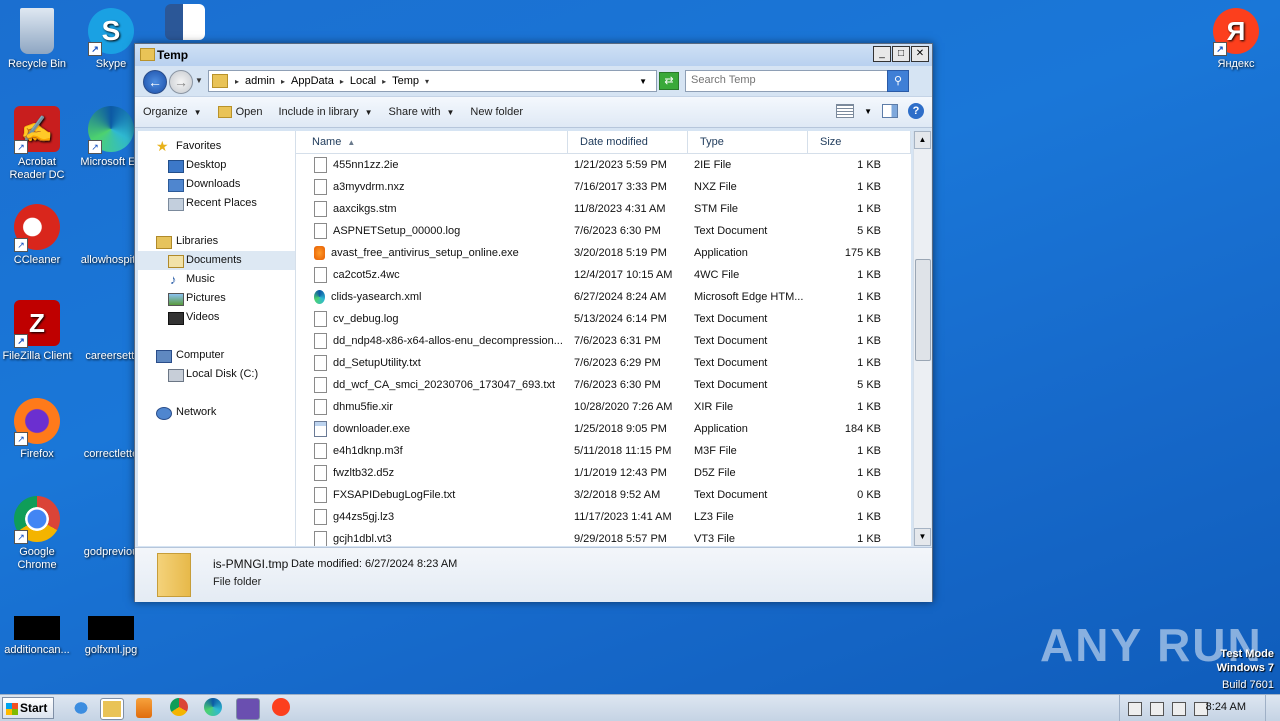  I want to click on file-name: e4h1dknp.m3f, so click(431, 451).